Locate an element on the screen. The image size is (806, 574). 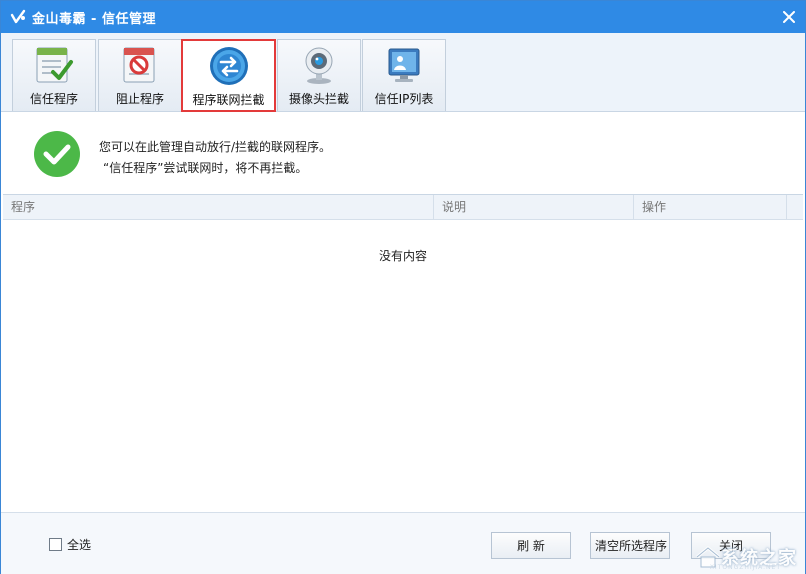
check-circle-icon is located at coordinates (57, 154).